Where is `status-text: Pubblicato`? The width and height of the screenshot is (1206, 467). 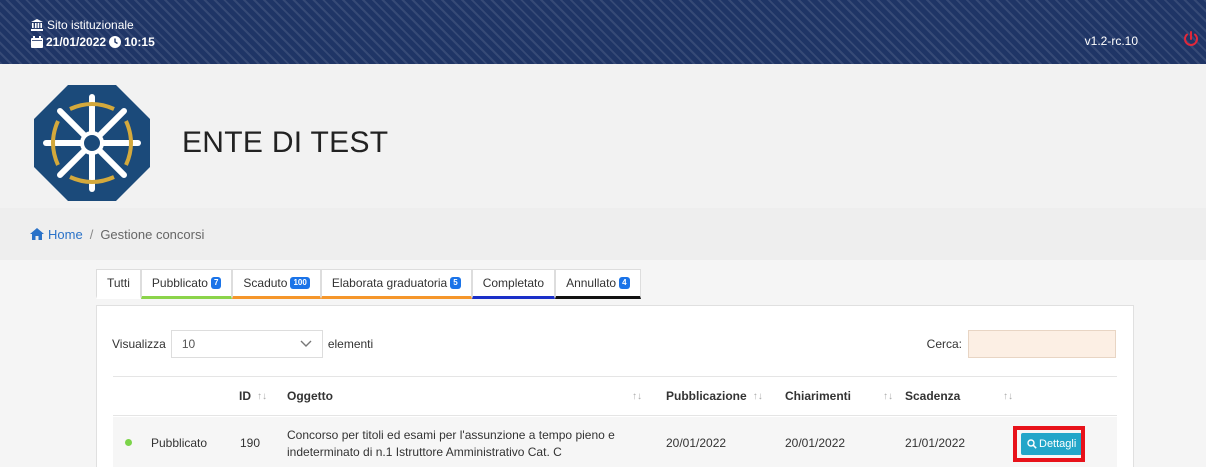
status-text: Pubblicato is located at coordinates (179, 443).